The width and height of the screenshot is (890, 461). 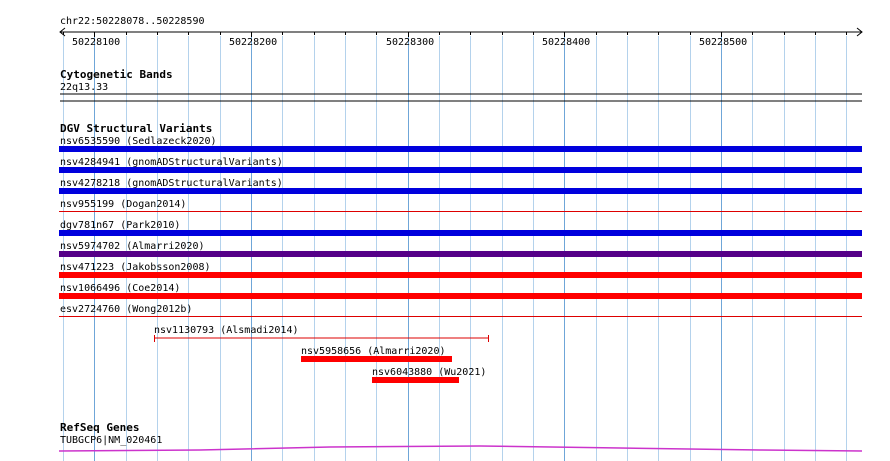 I want to click on feature-row: nsv4278218 (gnomADStructuralVariants), so click(x=460, y=186).